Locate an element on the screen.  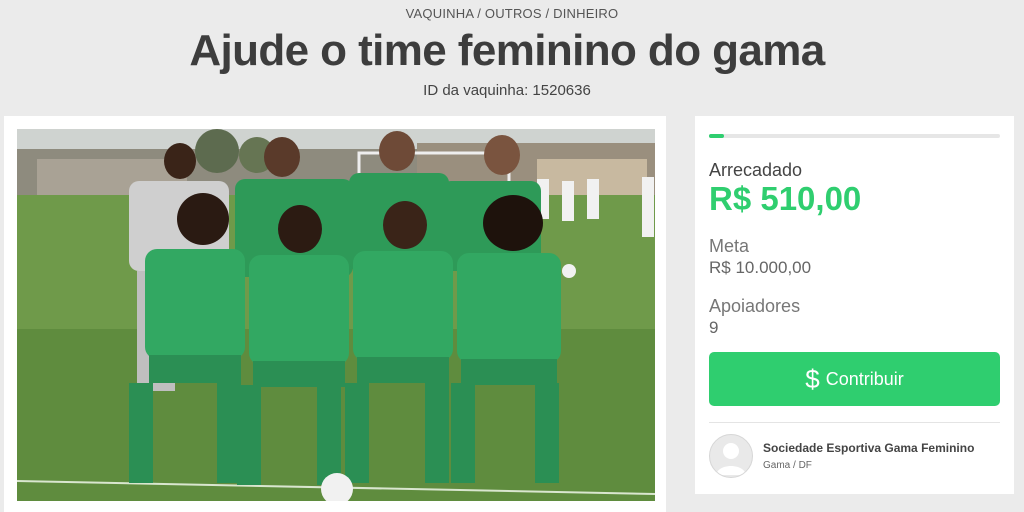
contribute-button: $ Contribuir is located at coordinates (854, 379).